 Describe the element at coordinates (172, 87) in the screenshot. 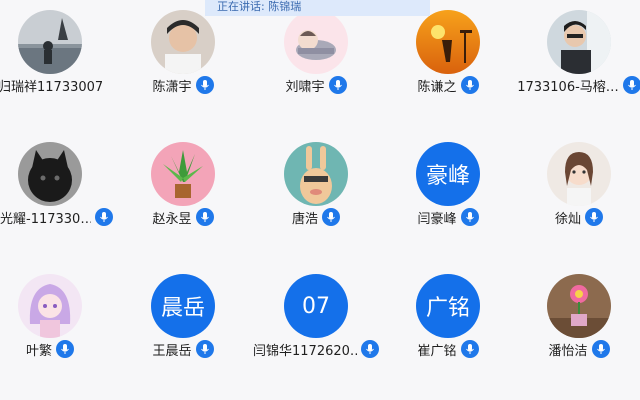

I see `participant-name: 陈潇宇` at that location.